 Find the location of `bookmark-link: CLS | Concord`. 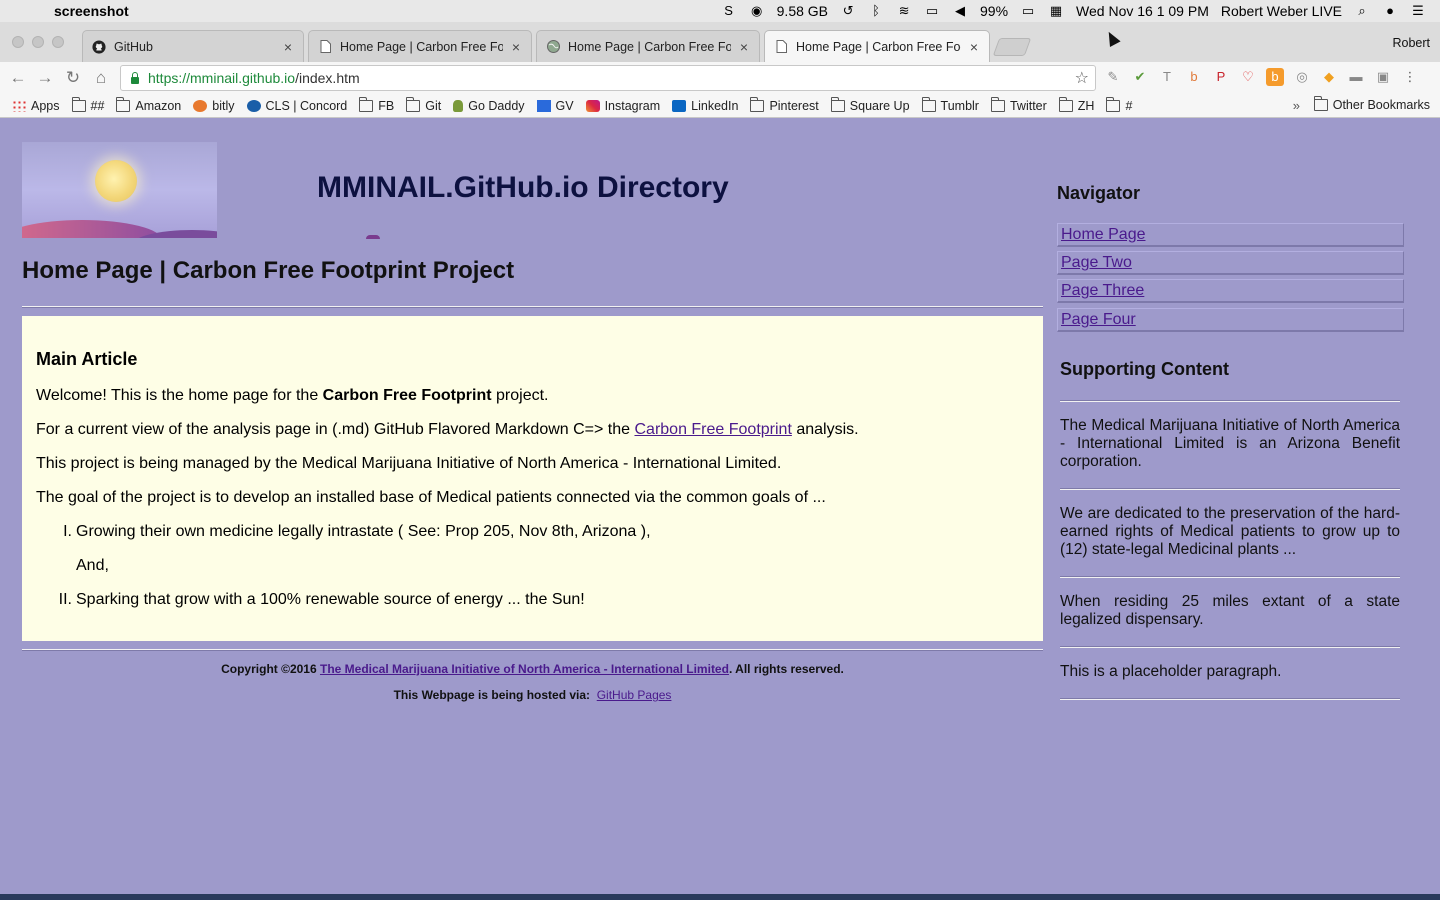

bookmark-link: CLS | Concord is located at coordinates (297, 105).